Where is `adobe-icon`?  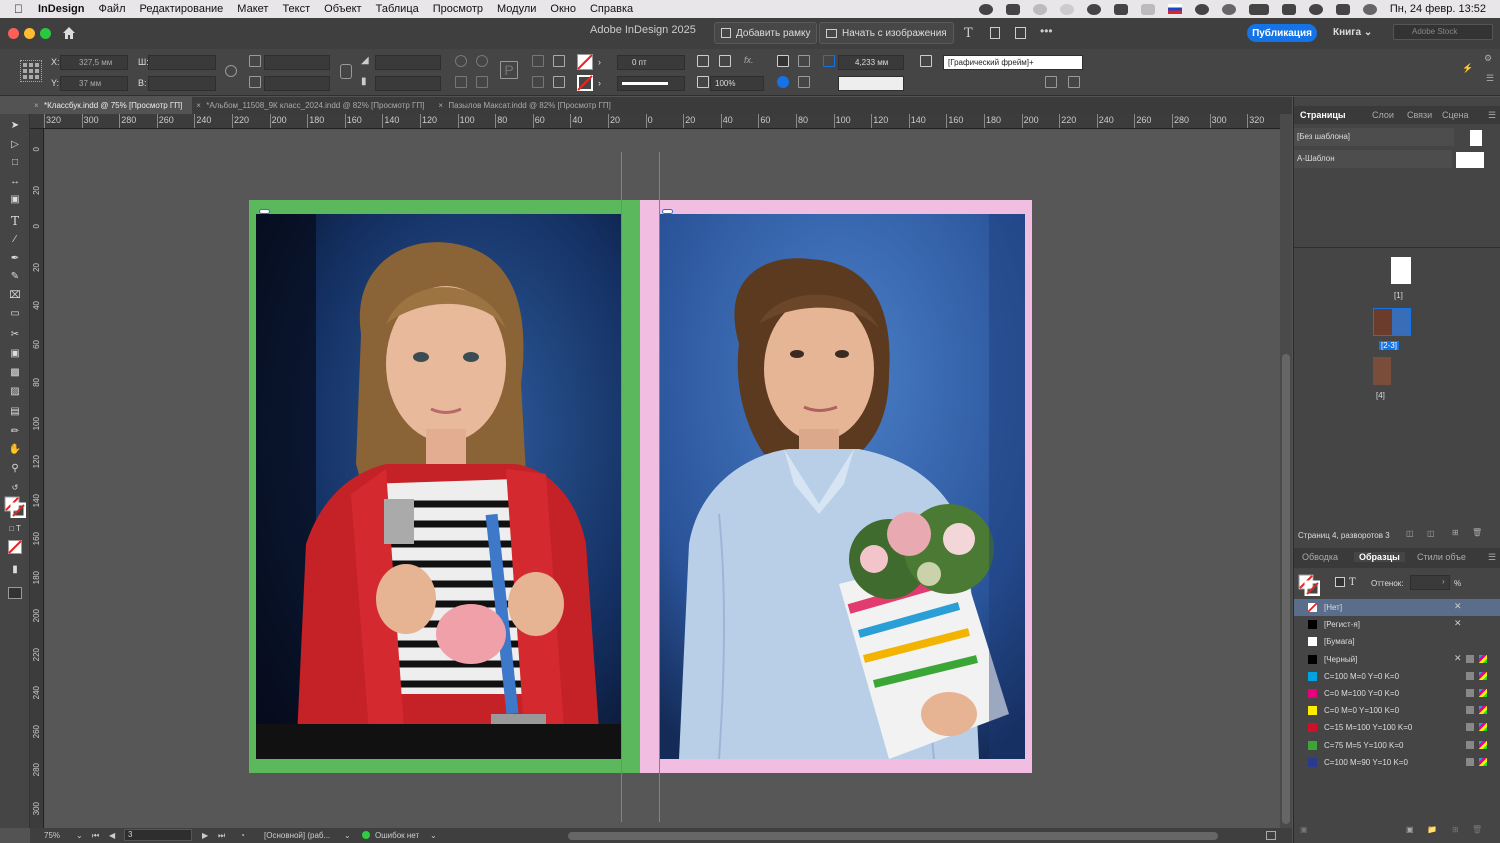 adobe-icon is located at coordinates (1039, 9).